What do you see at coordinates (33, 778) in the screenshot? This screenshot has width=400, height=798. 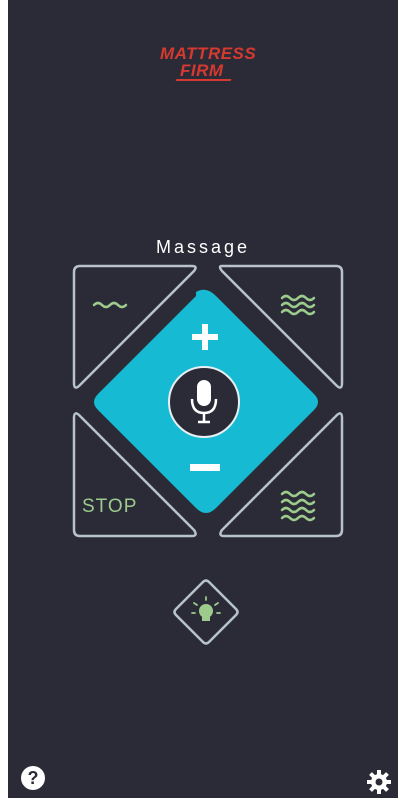 I see `help-button: ?` at bounding box center [33, 778].